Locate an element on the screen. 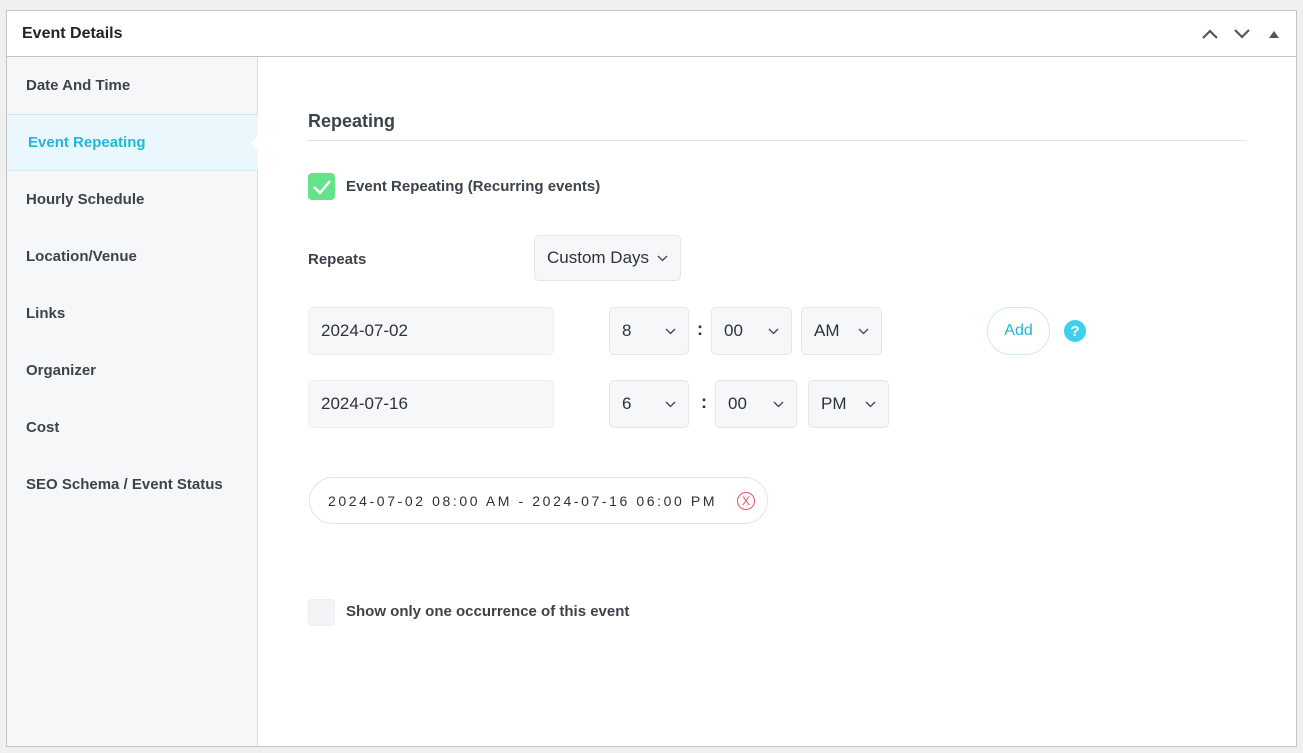 This screenshot has height=753, width=1303. event-repeating-checkbox is located at coordinates (321, 186).